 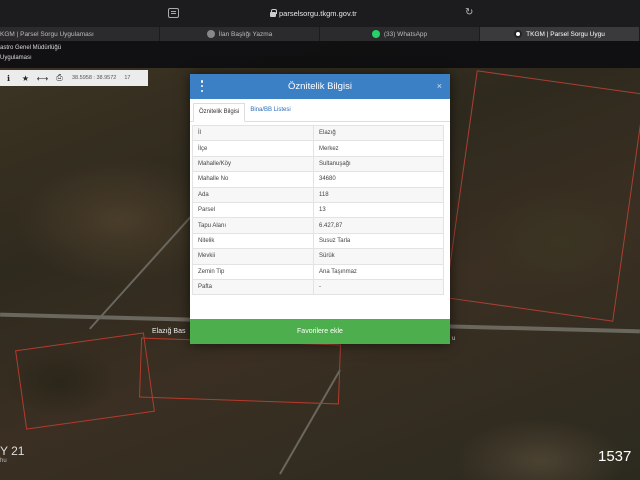 I want to click on table-row: Nitelik Susuz Tarla, so click(x=318, y=241).